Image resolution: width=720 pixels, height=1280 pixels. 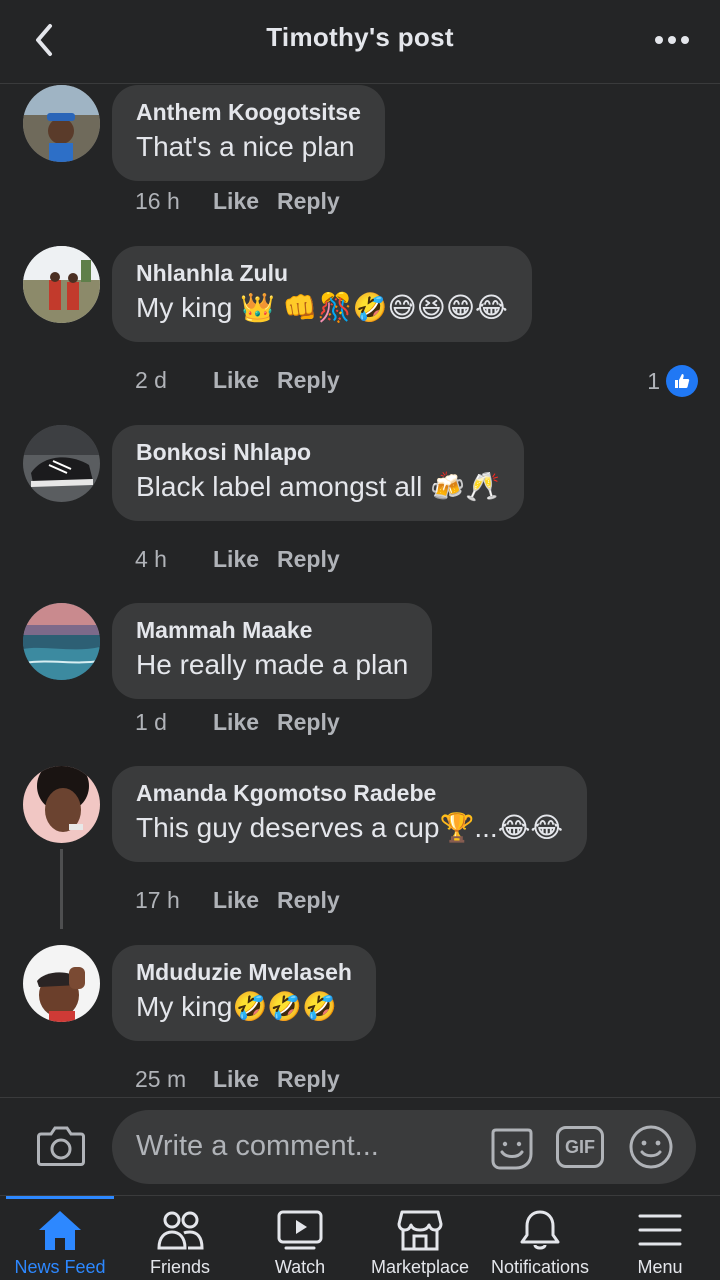 I want to click on comment-actions: 25 m Like Reply, so click(x=237, y=1079).